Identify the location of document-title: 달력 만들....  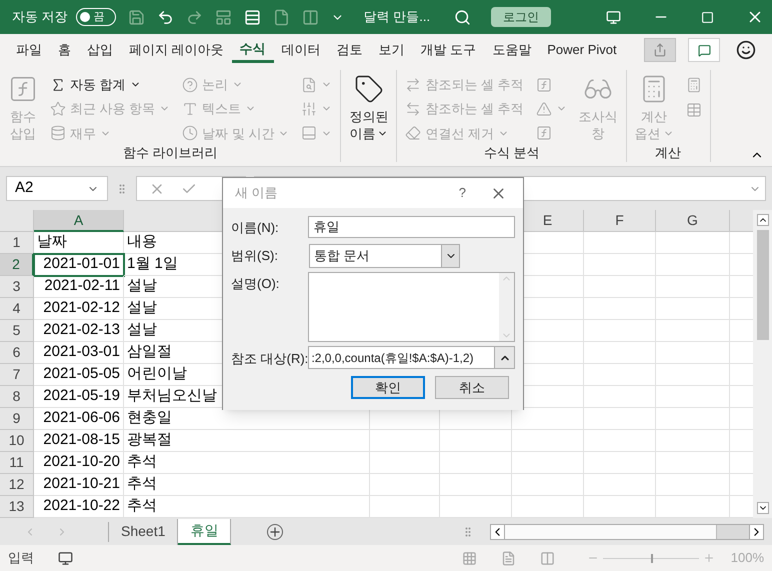
(397, 17).